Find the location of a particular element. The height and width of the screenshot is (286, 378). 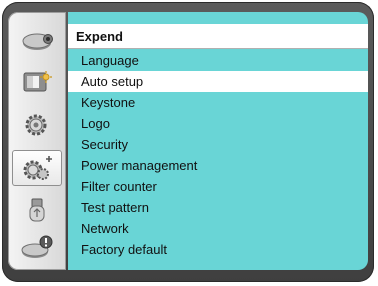

sidebar-item-picture is located at coordinates (37, 82).